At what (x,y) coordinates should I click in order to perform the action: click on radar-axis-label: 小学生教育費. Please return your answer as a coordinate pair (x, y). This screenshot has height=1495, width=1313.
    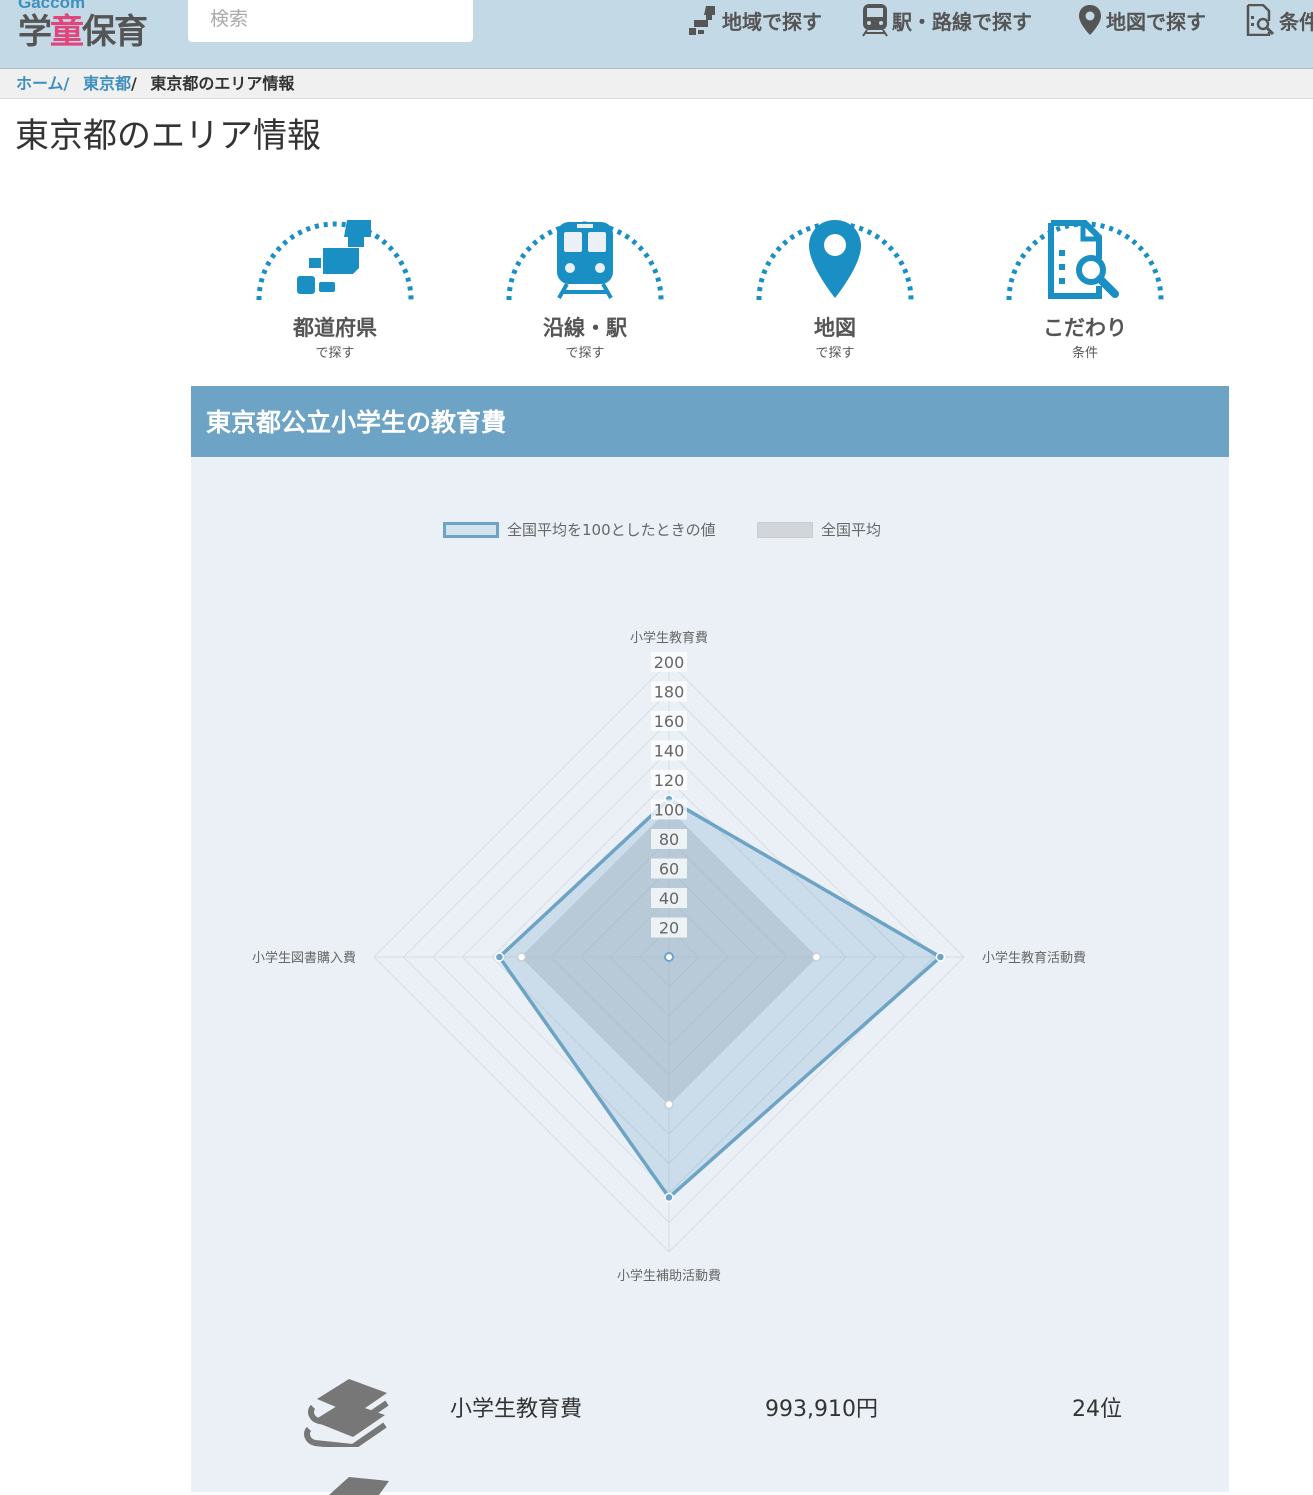
    Looking at the image, I should click on (669, 638).